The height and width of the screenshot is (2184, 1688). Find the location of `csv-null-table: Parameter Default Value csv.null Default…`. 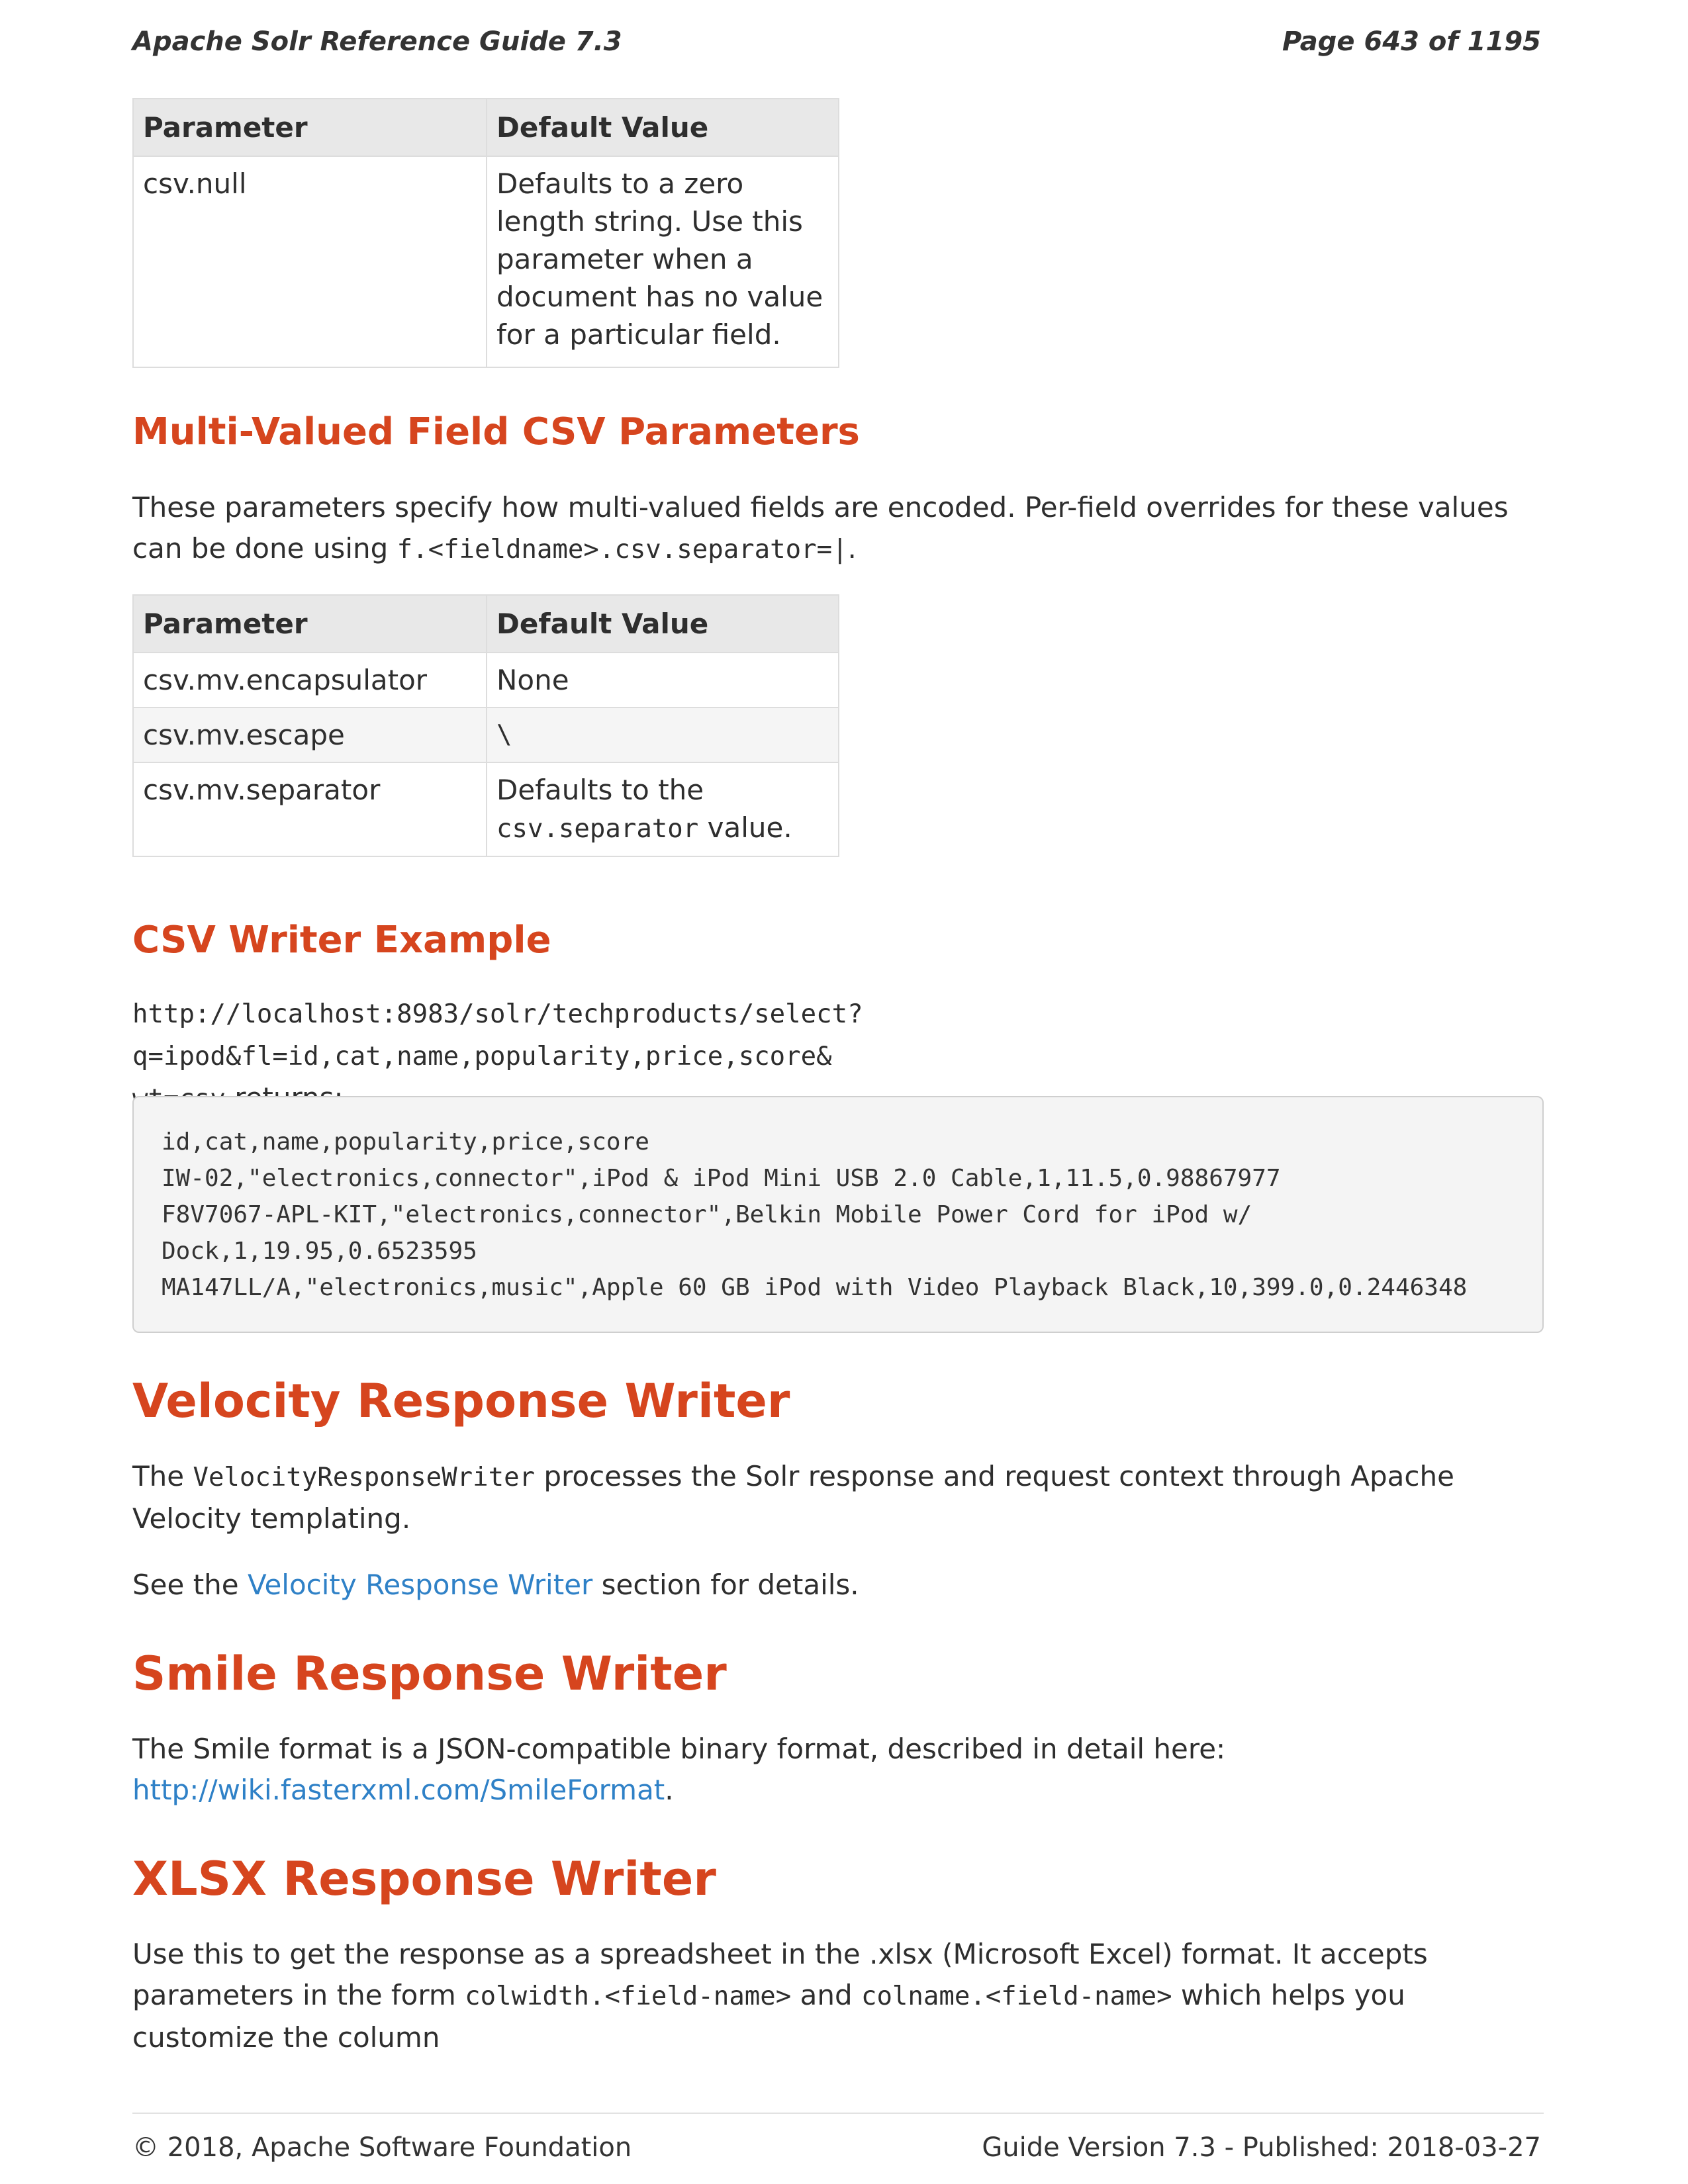

csv-null-table: Parameter Default Value csv.null Default… is located at coordinates (485, 233).